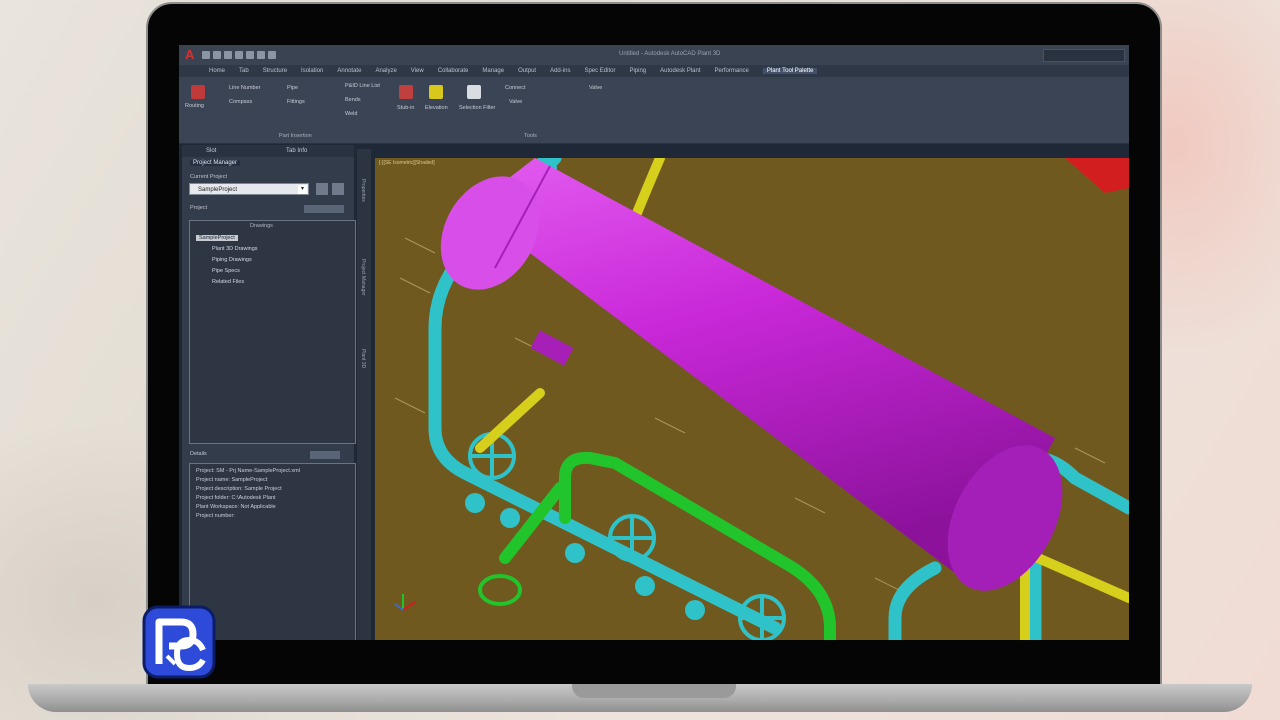 This screenshot has height=720, width=1280. I want to click on tab-performance: Performance, so click(732, 71).